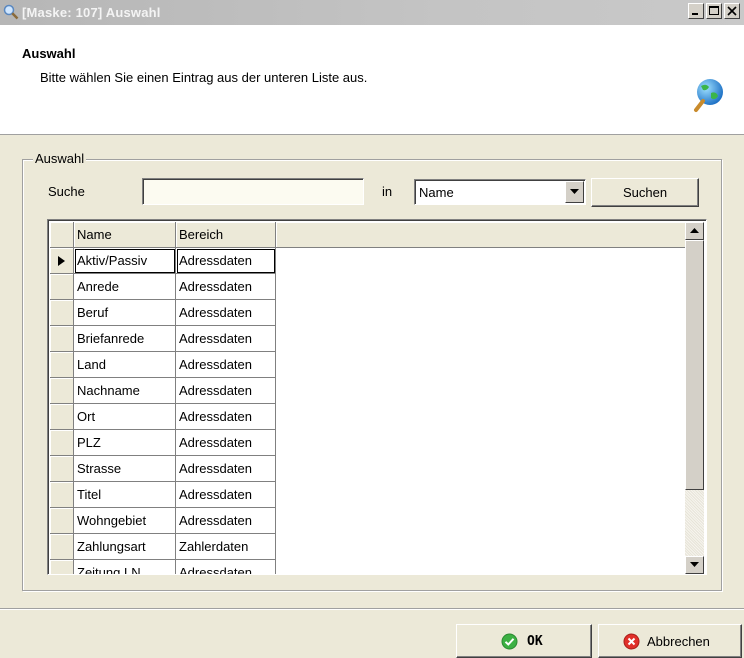 Image resolution: width=744 pixels, height=658 pixels. I want to click on window-titlebar: [Maske: 107] Auswahl, so click(372, 12).